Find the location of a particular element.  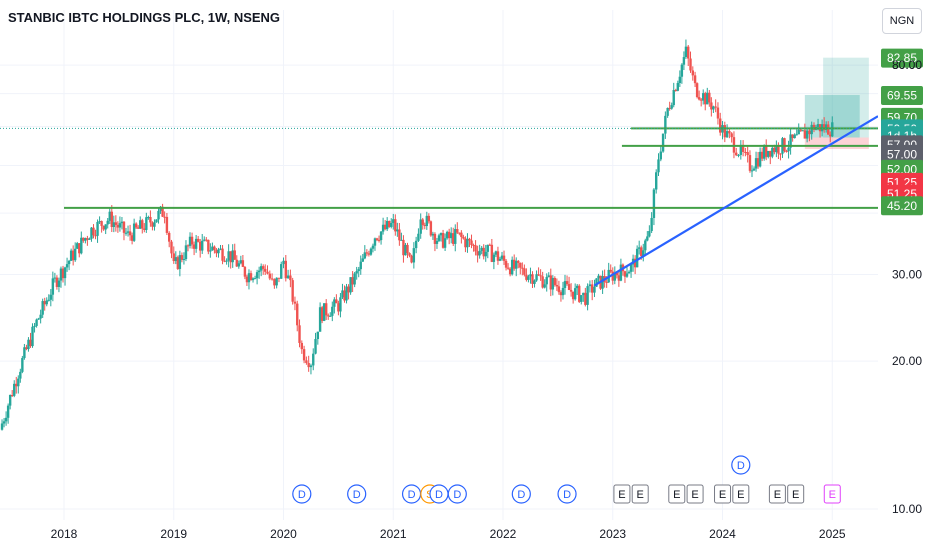

price-badge: 45.20 is located at coordinates (902, 206).